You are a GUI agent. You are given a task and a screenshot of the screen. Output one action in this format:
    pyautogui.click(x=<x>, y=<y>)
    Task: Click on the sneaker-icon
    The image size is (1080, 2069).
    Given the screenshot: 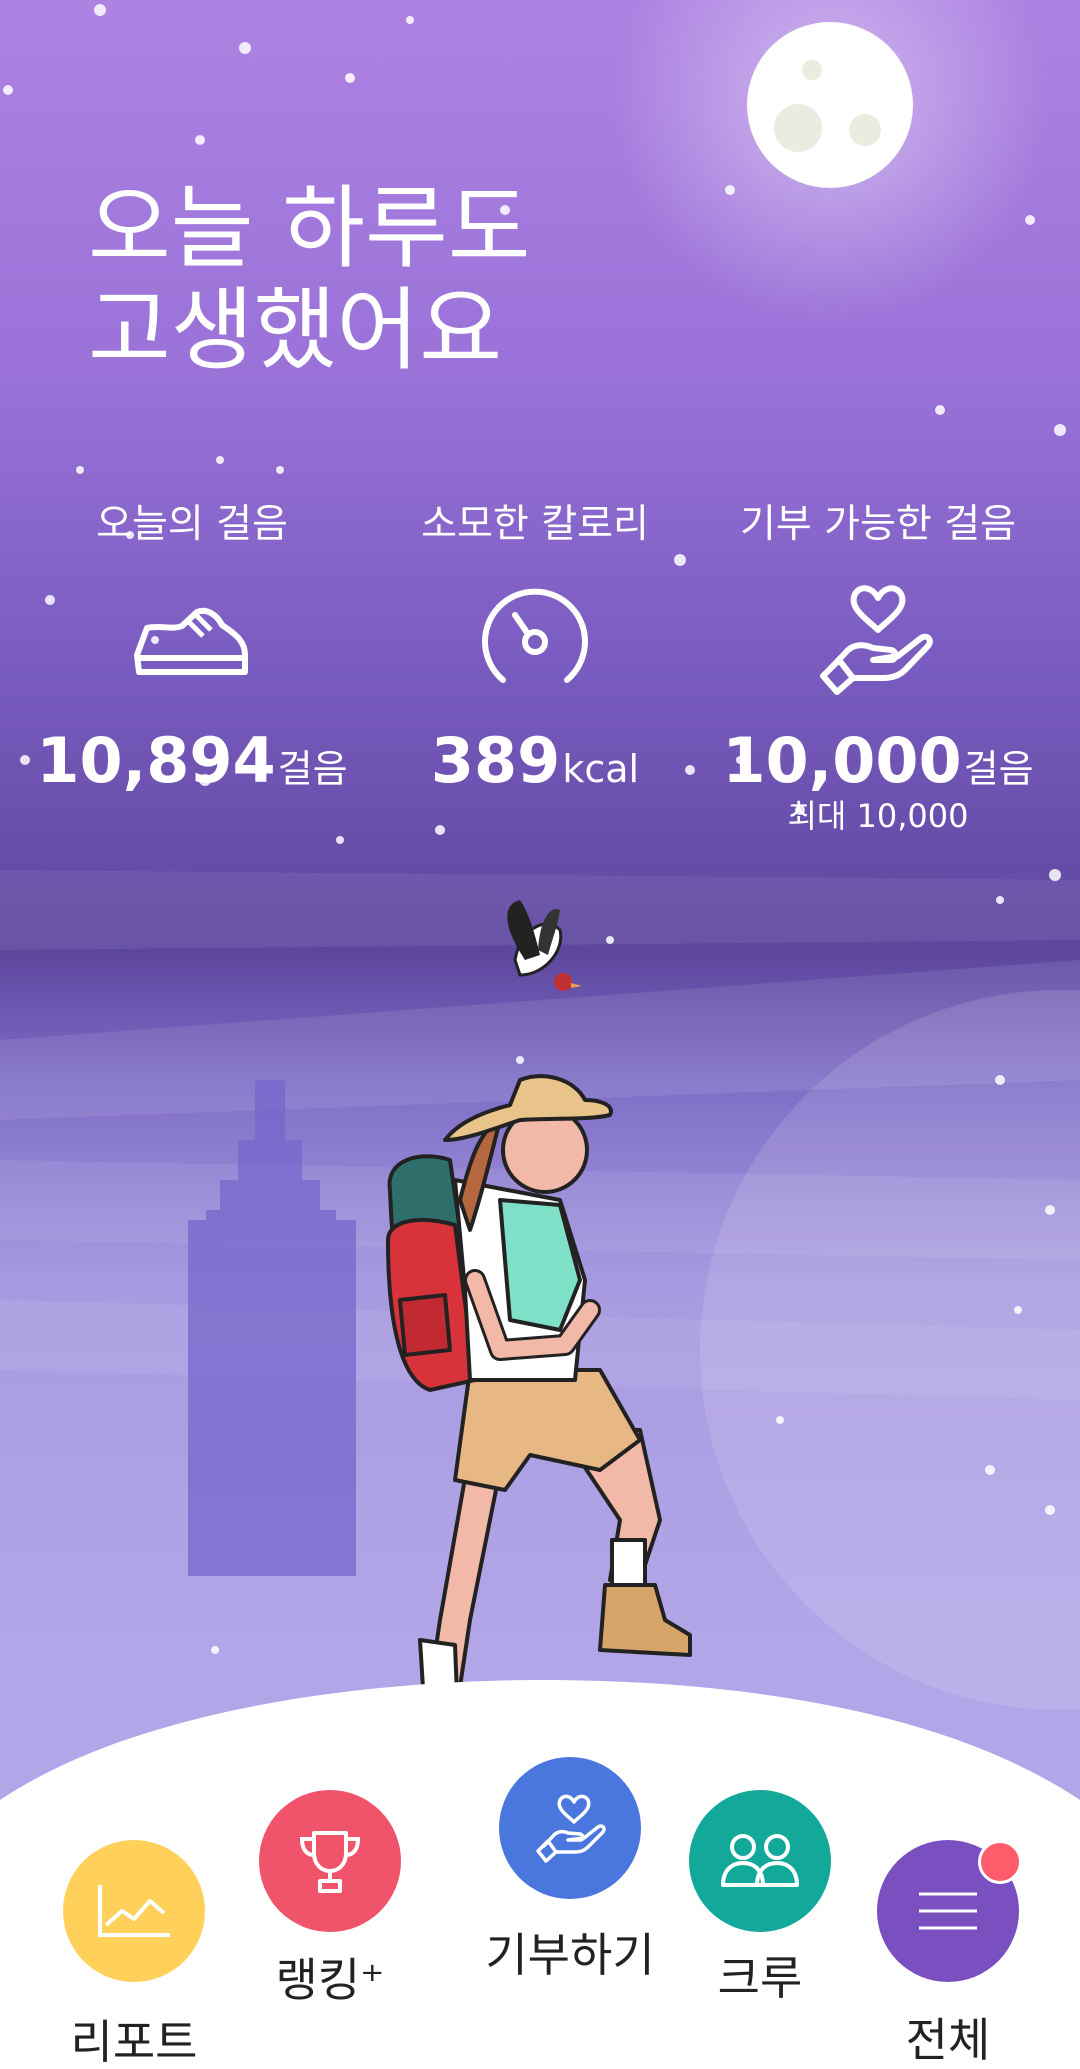 What is the action you would take?
    pyautogui.click(x=191, y=641)
    